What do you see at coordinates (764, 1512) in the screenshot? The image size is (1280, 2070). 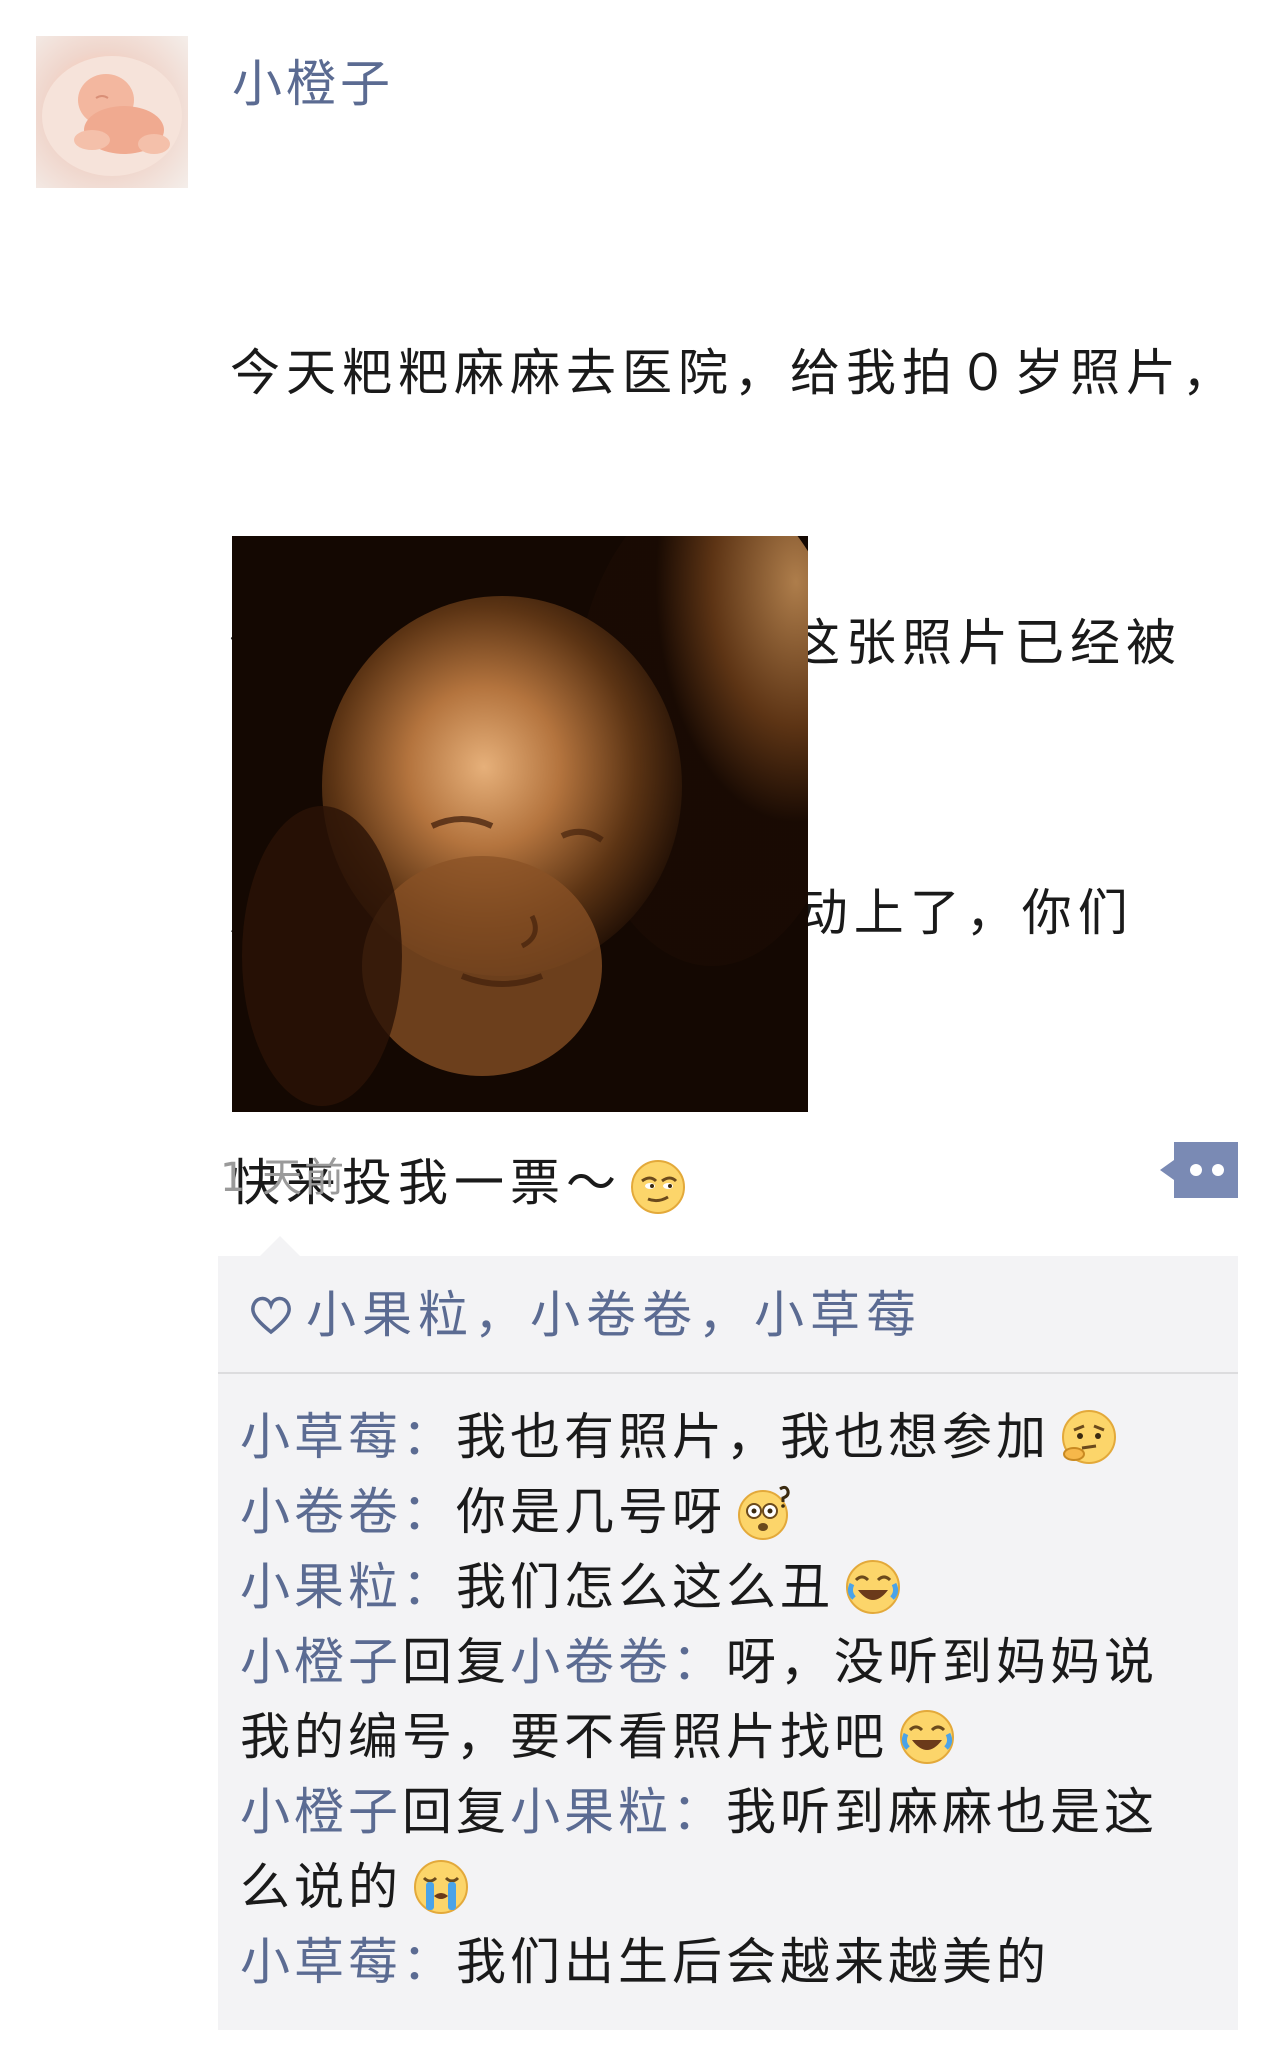 I see `dizzy-question-emoji-icon` at bounding box center [764, 1512].